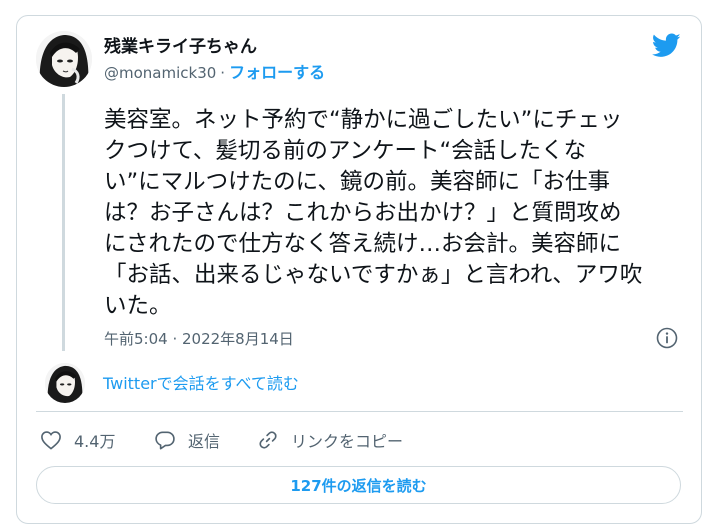 The width and height of the screenshot is (715, 528). I want to click on link-icon, so click(268, 440).